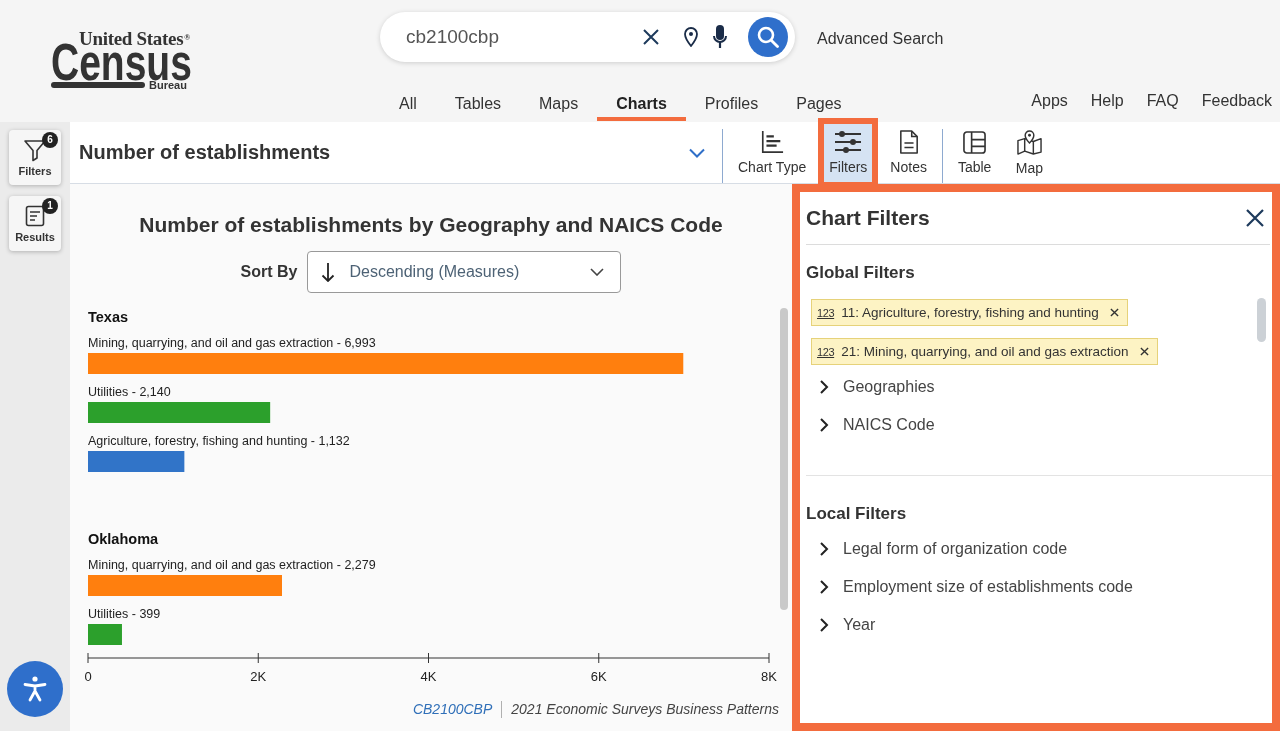  What do you see at coordinates (860, 273) in the screenshot?
I see `section-title: Global Filters` at bounding box center [860, 273].